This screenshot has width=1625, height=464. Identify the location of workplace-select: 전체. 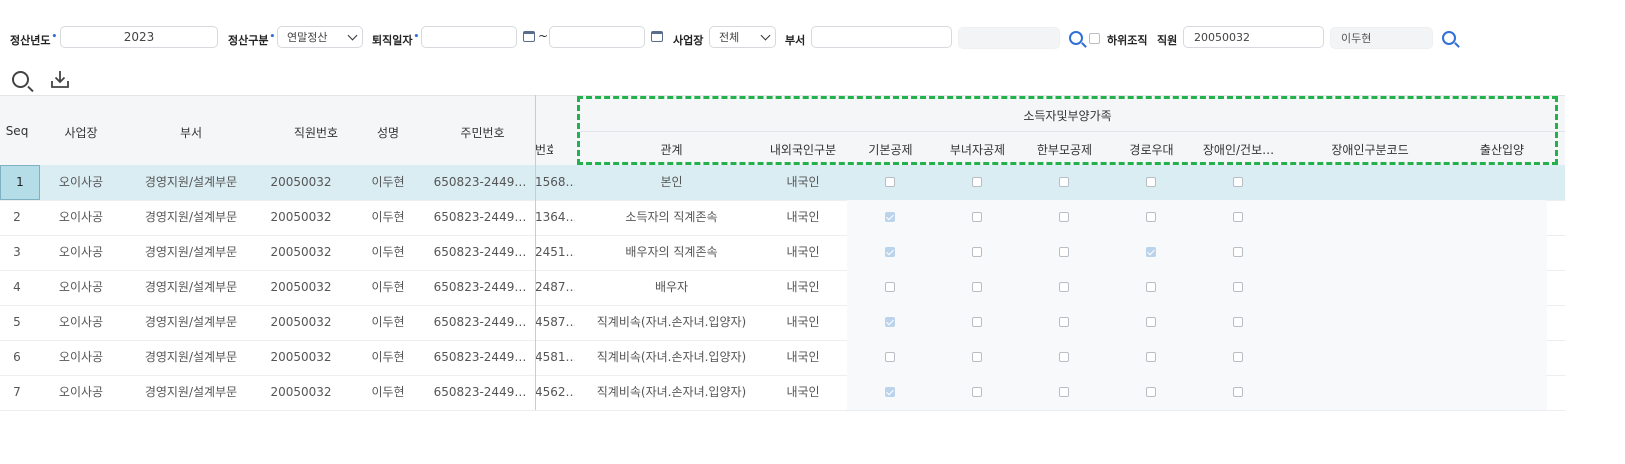
(742, 37).